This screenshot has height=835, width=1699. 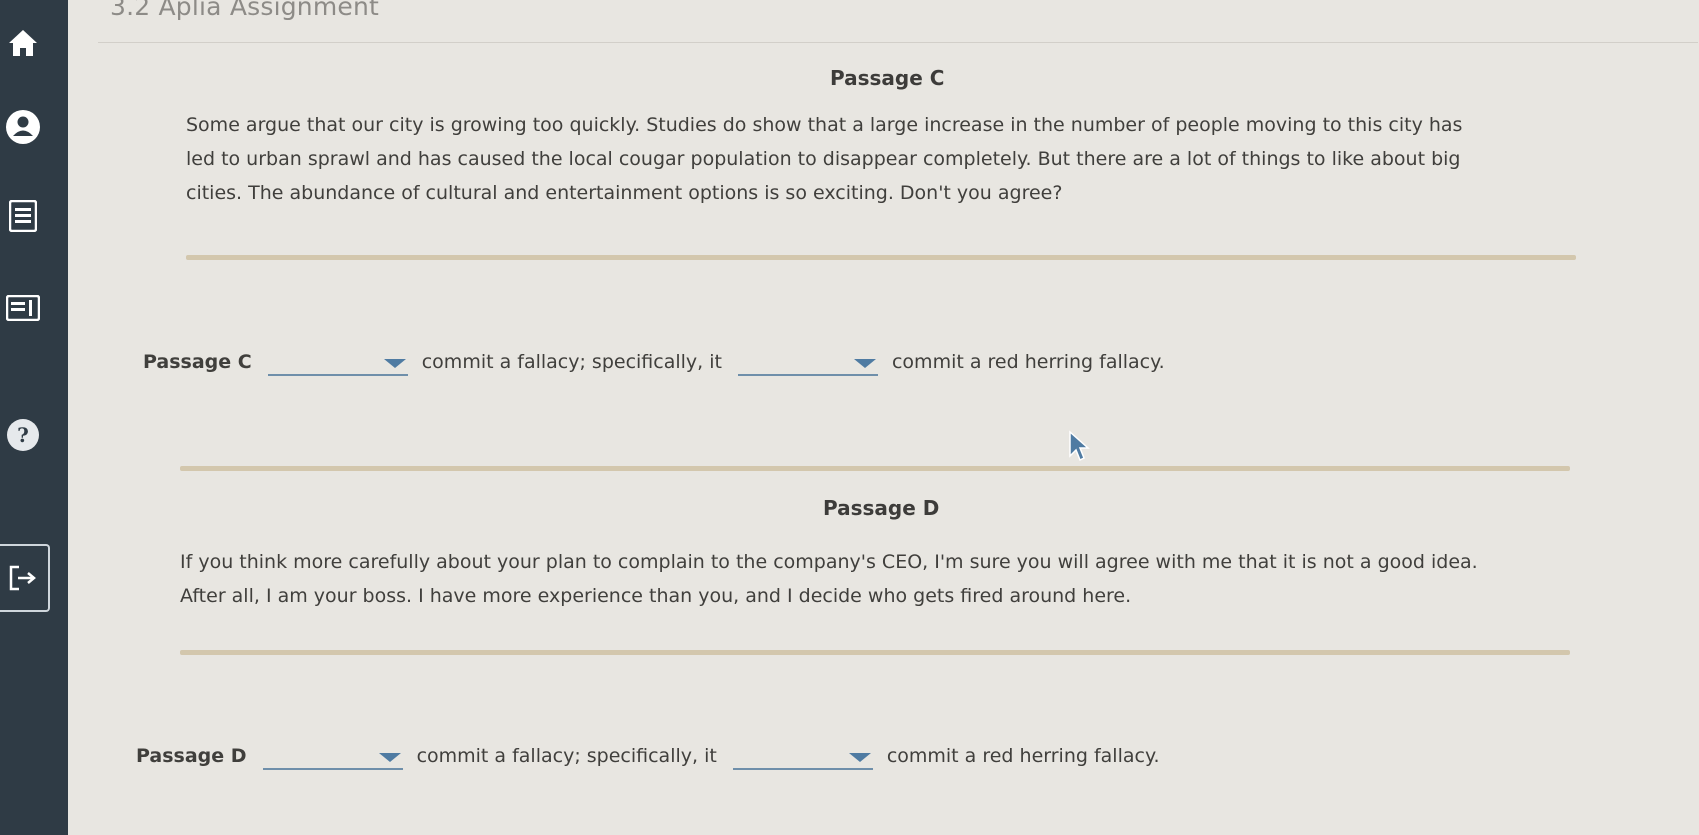 What do you see at coordinates (22, 578) in the screenshot?
I see `exit-icon` at bounding box center [22, 578].